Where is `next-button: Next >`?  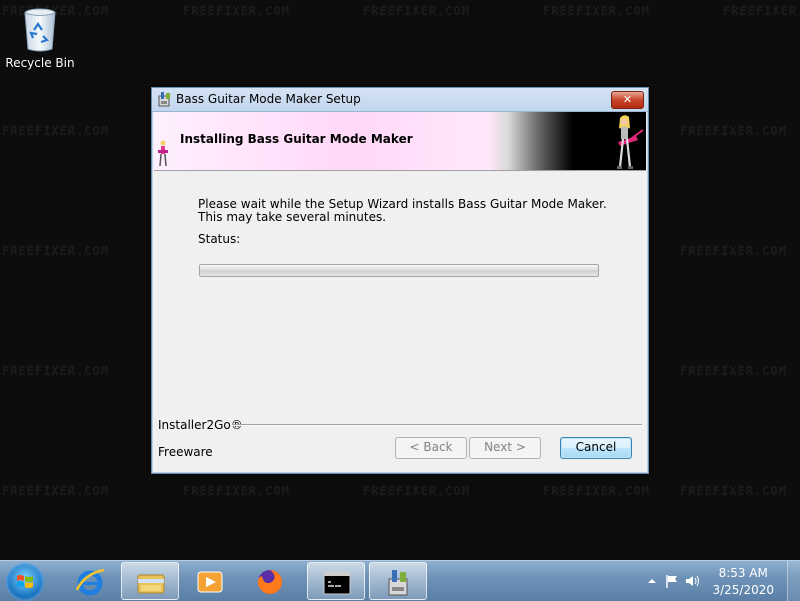
next-button: Next > is located at coordinates (505, 448).